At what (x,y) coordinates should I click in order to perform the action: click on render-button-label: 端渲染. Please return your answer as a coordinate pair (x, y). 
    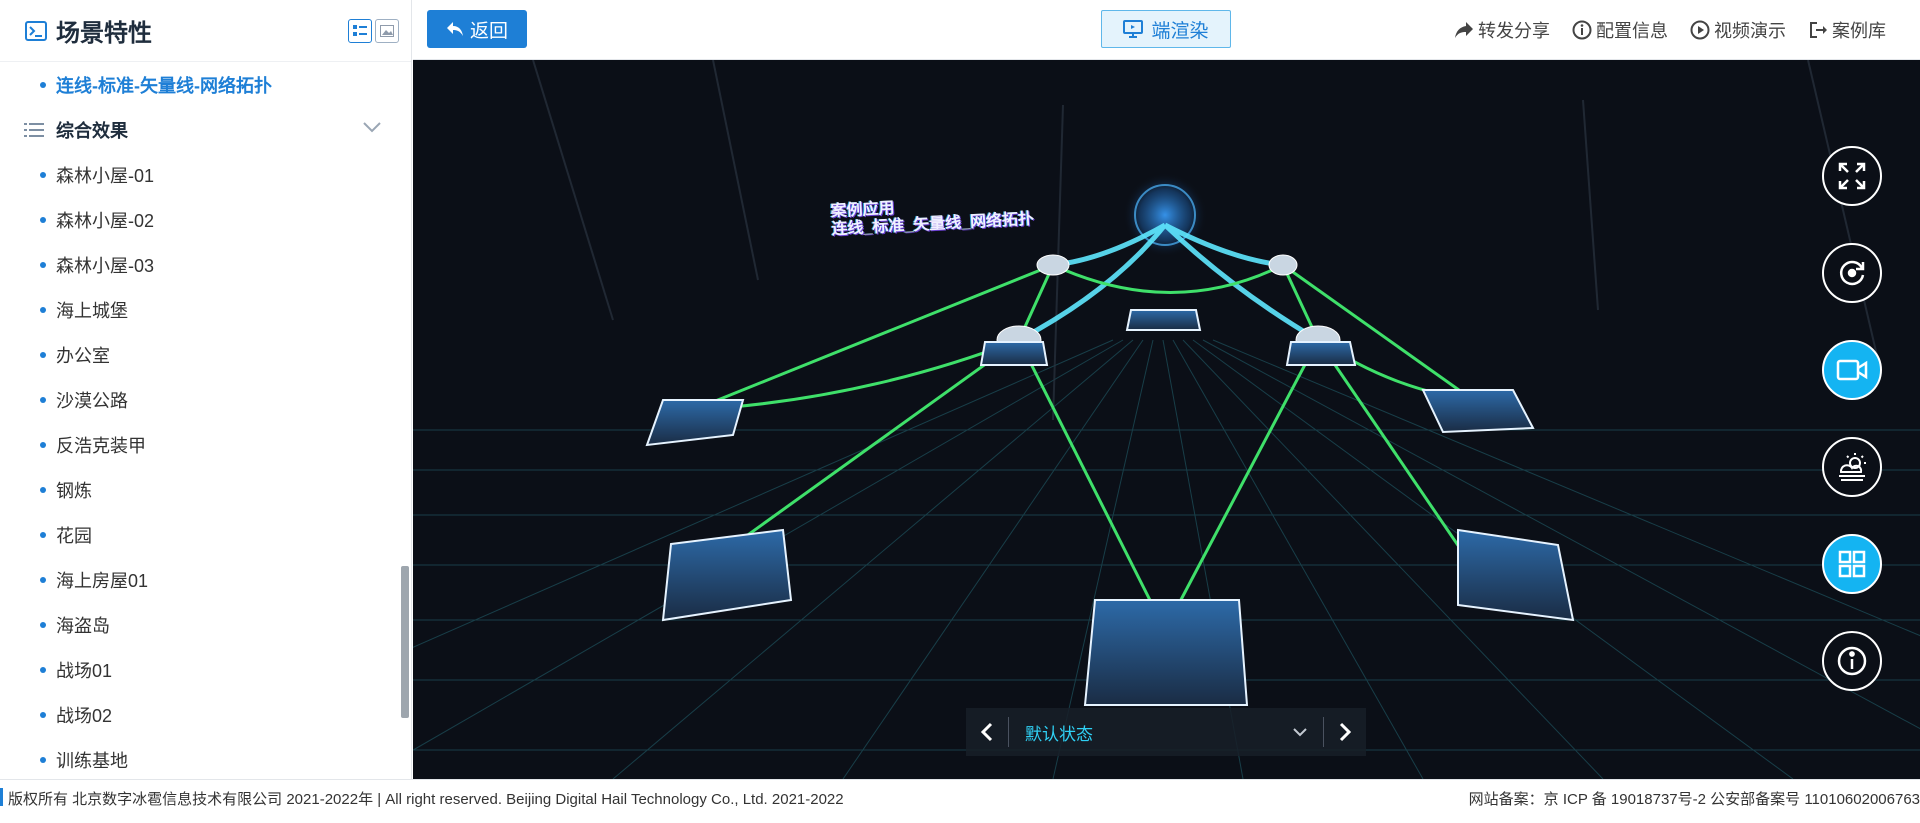
    Looking at the image, I should click on (1180, 31).